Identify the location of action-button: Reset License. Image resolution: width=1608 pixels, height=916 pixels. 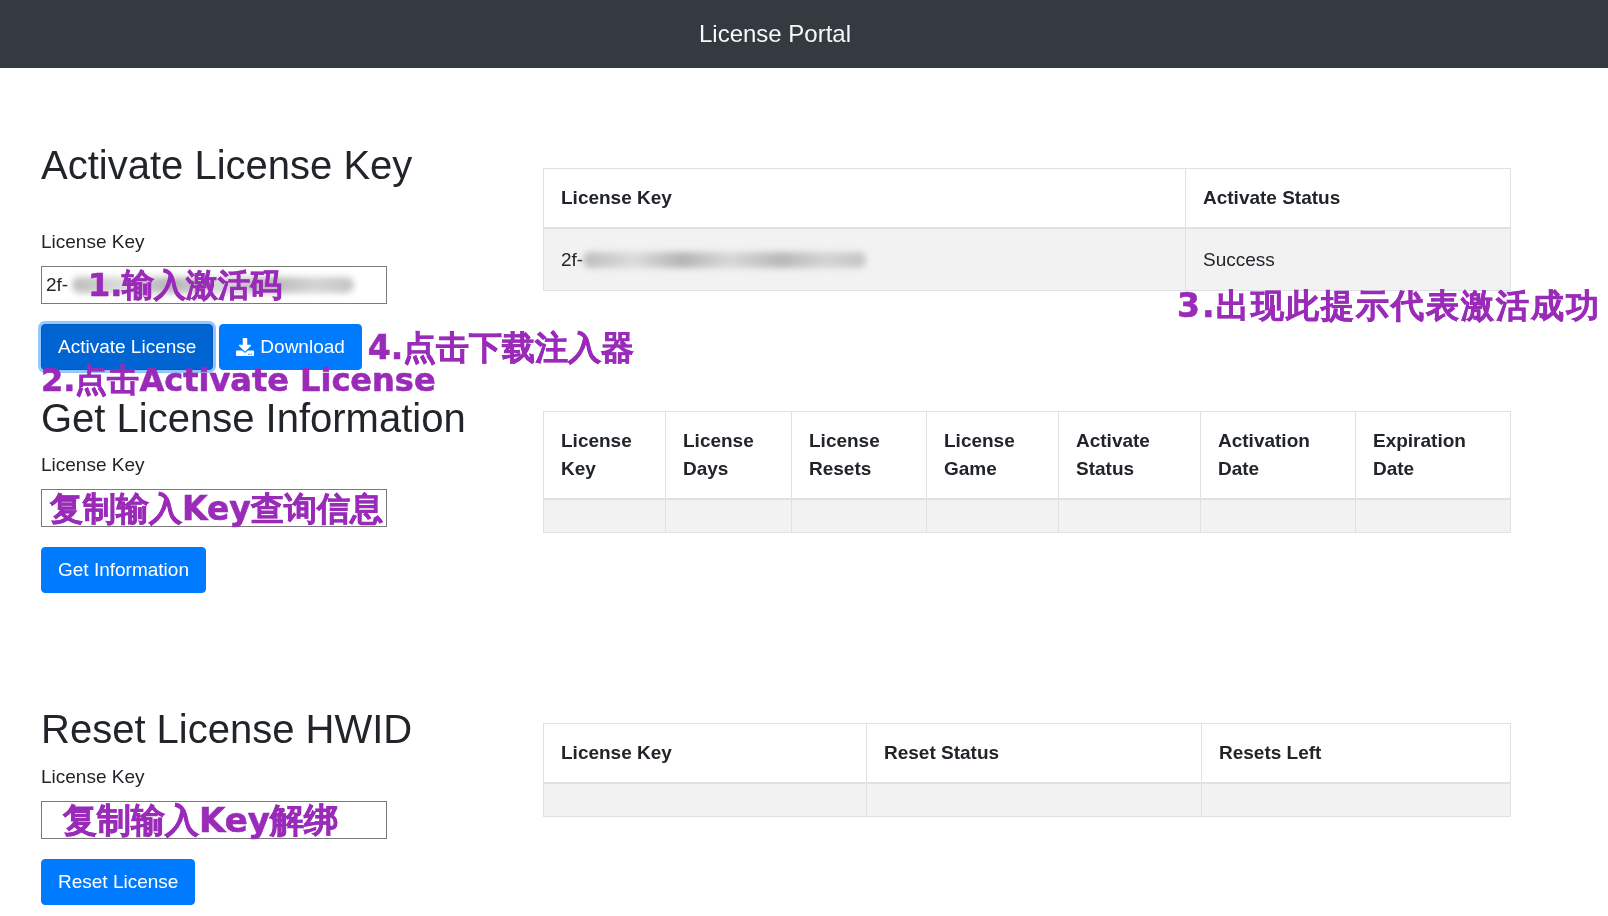
(118, 882).